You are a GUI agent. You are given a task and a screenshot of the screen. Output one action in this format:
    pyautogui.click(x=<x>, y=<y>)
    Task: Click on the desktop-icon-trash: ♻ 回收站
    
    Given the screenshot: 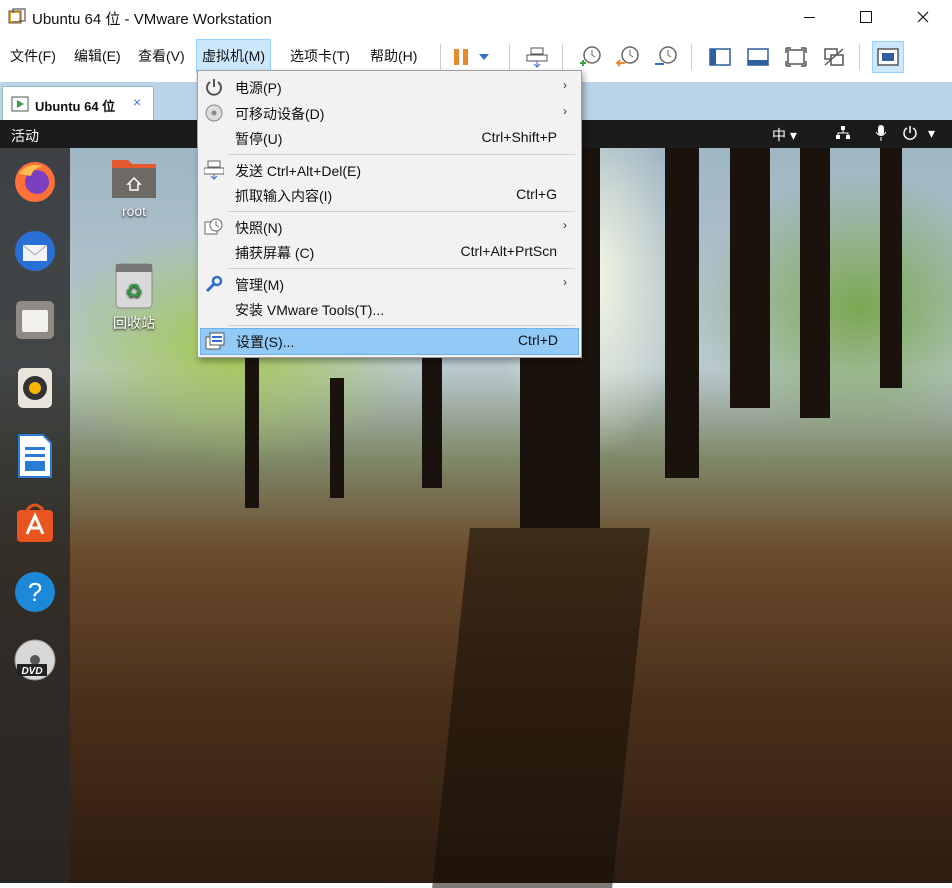 What is the action you would take?
    pyautogui.click(x=134, y=297)
    